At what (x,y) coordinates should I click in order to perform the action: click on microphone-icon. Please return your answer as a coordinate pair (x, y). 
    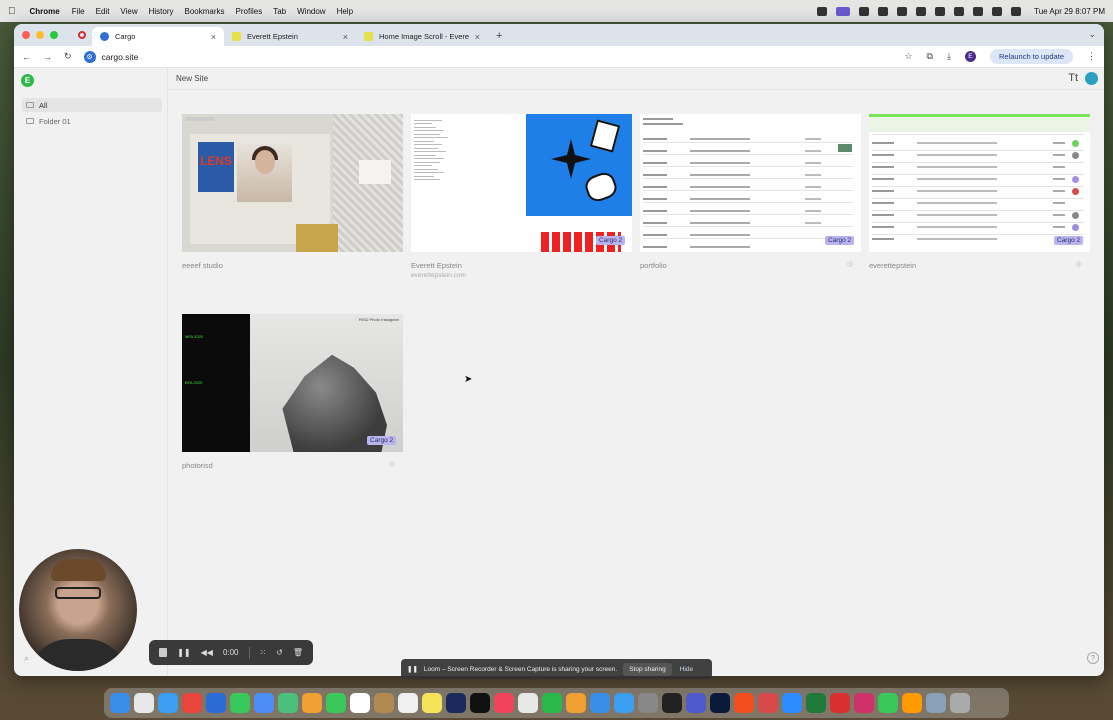
    Looking at the image, I should click on (822, 11).